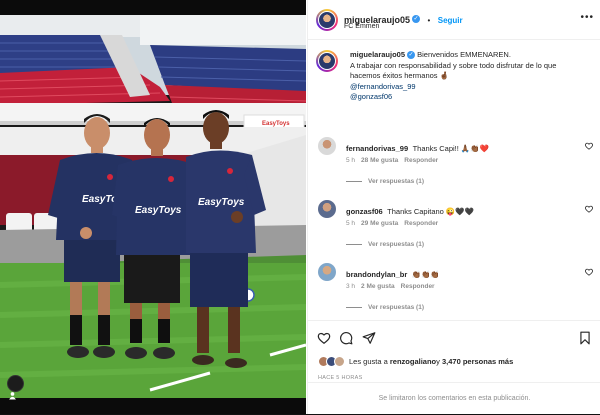 This screenshot has width=600, height=415. I want to click on liker-avatars, so click(331, 361).